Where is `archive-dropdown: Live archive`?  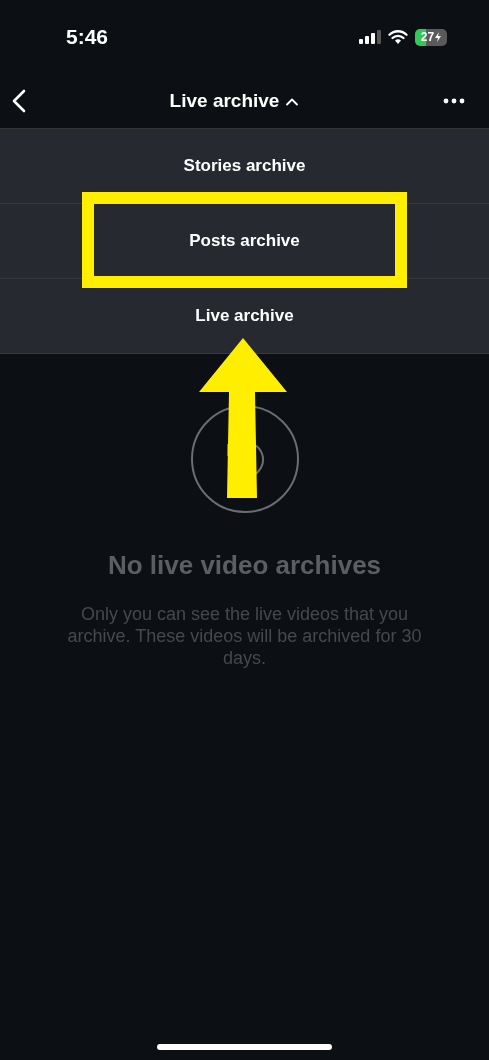 archive-dropdown: Live archive is located at coordinates (234, 101).